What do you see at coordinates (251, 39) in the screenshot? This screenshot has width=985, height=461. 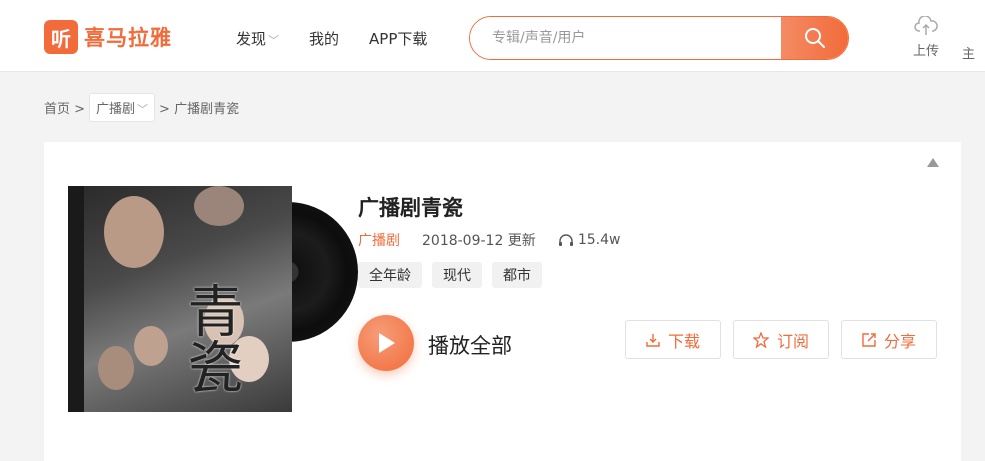 I see `nav-discover-label: 发现` at bounding box center [251, 39].